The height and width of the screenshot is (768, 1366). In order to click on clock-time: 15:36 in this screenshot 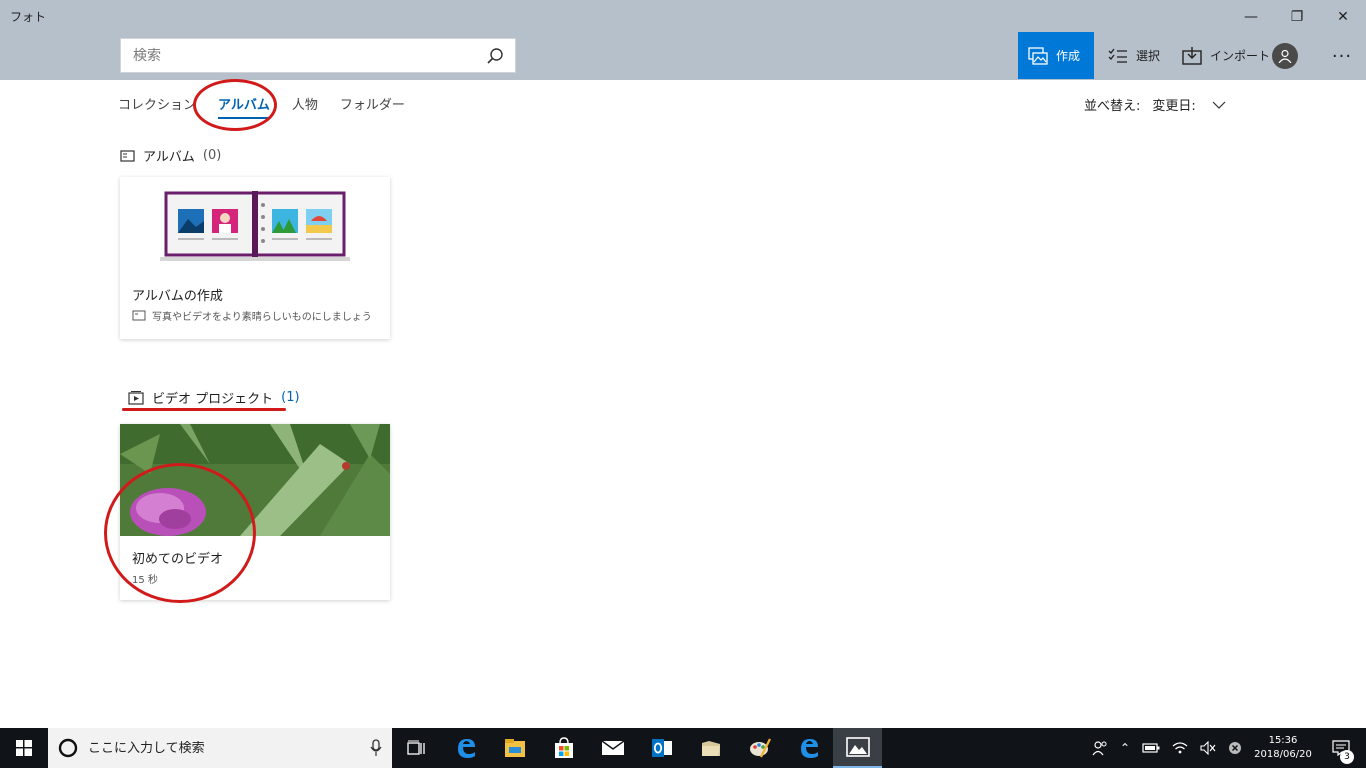, I will do `click(1283, 740)`.